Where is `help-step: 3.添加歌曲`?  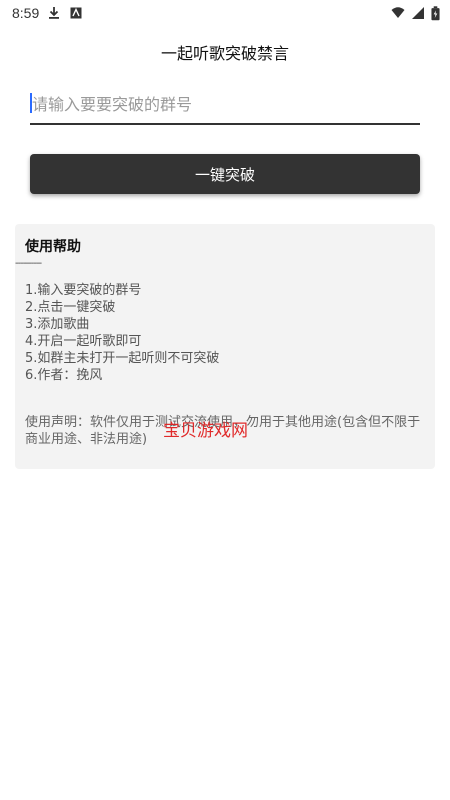
help-step: 3.添加歌曲 is located at coordinates (57, 324).